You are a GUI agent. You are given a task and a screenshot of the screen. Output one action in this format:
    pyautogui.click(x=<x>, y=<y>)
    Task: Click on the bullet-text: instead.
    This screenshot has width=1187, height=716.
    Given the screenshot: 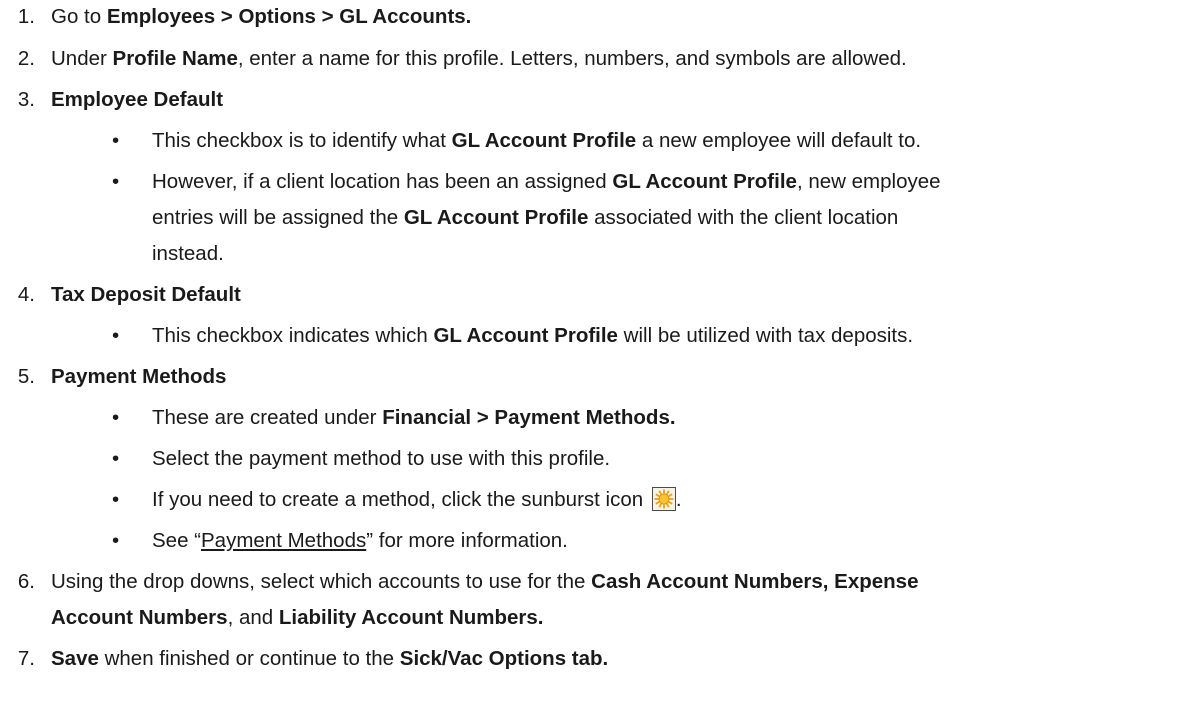 What is the action you would take?
    pyautogui.click(x=188, y=254)
    